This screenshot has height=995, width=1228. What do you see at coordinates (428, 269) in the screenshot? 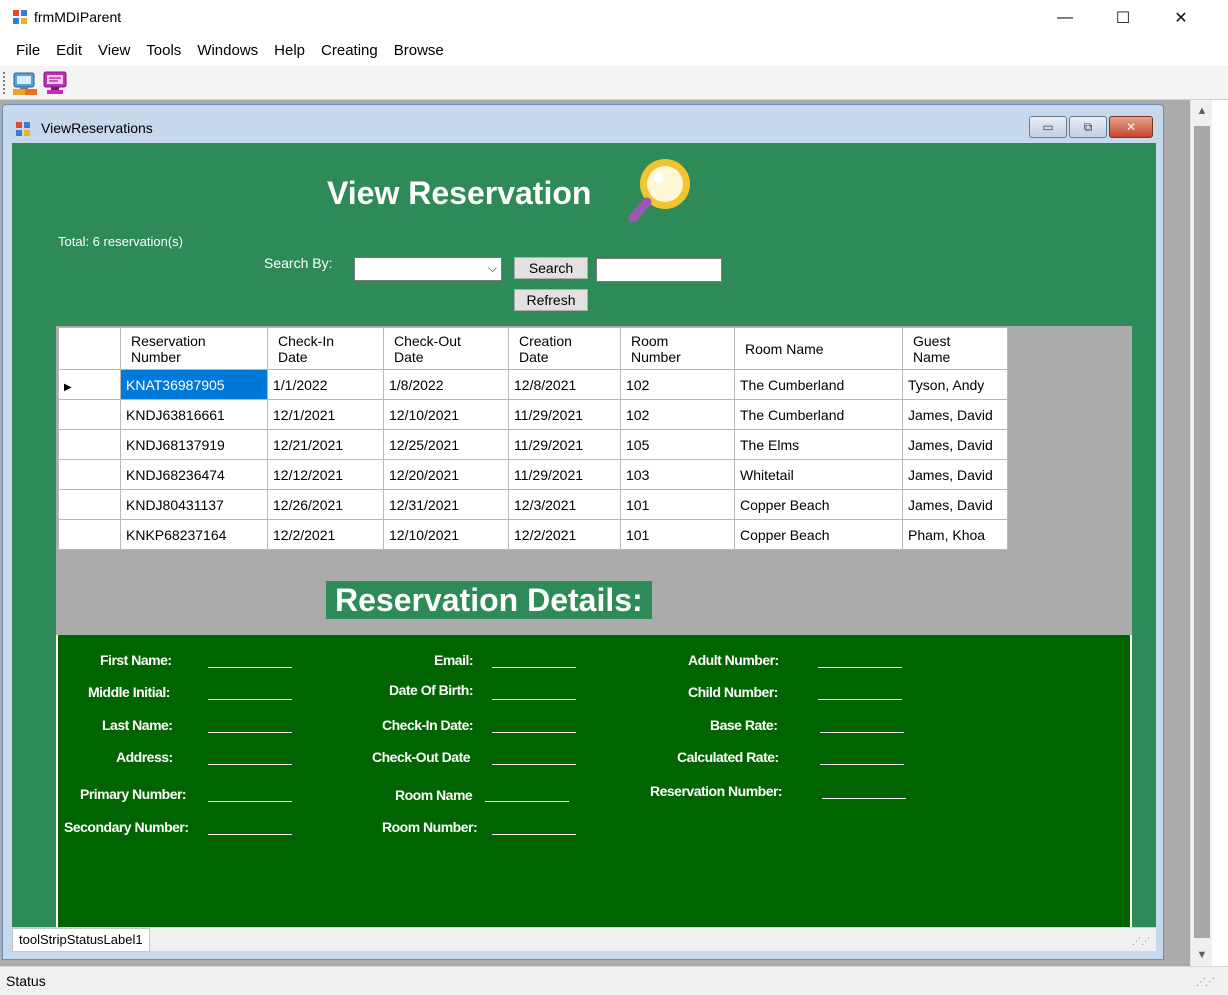
I see `search-by-dropdown: ⌵` at bounding box center [428, 269].